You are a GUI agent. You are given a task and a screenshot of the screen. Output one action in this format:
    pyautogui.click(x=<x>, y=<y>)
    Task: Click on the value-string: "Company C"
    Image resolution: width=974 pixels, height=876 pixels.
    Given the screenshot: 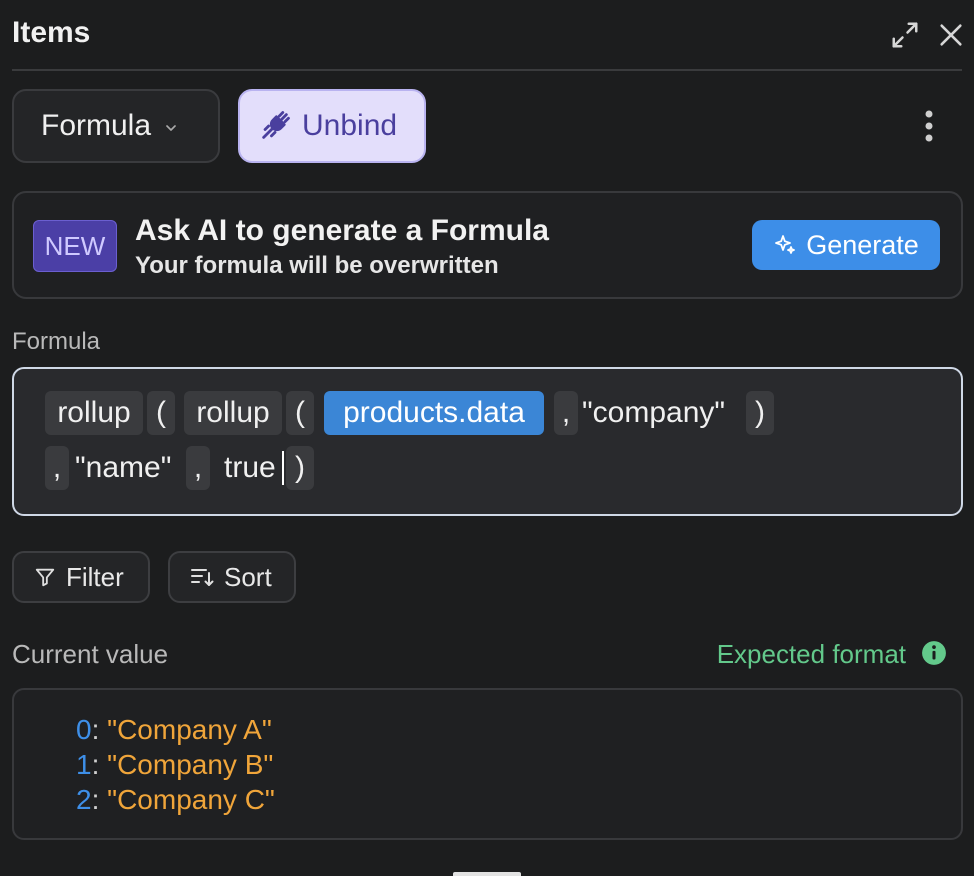 What is the action you would take?
    pyautogui.click(x=191, y=799)
    